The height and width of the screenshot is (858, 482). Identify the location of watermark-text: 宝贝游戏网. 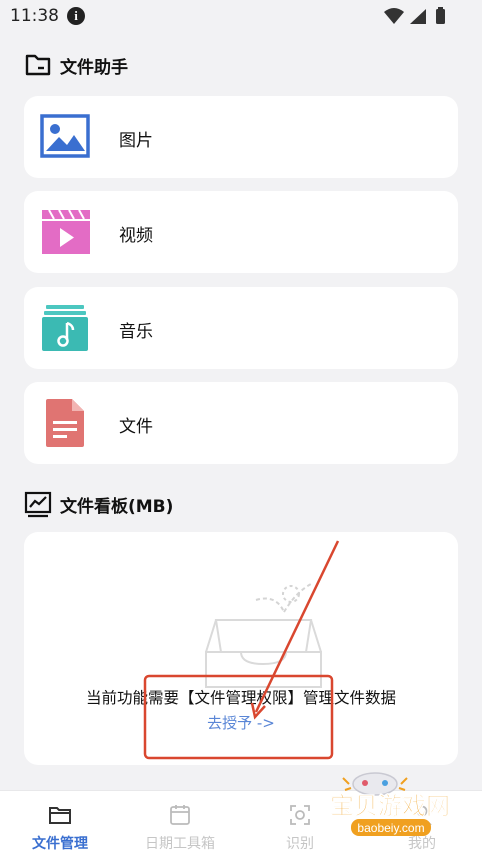
(390, 806).